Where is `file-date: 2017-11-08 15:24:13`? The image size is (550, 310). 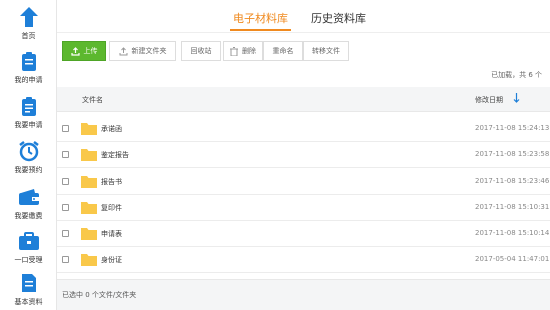 file-date: 2017-11-08 15:24:13 is located at coordinates (512, 128).